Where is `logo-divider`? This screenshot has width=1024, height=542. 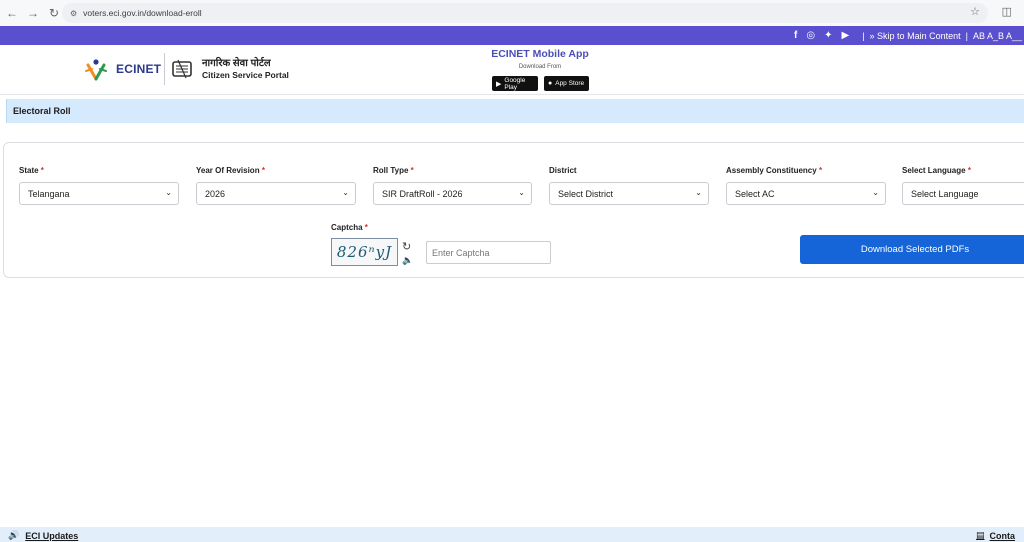 logo-divider is located at coordinates (164, 69).